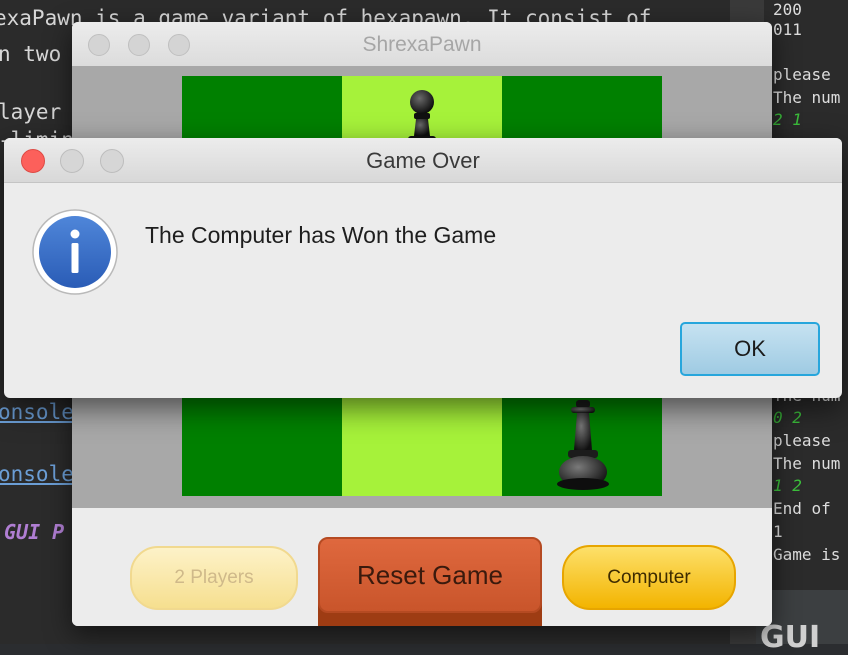  Describe the element at coordinates (807, 554) in the screenshot. I see `console-line: Game is` at that location.